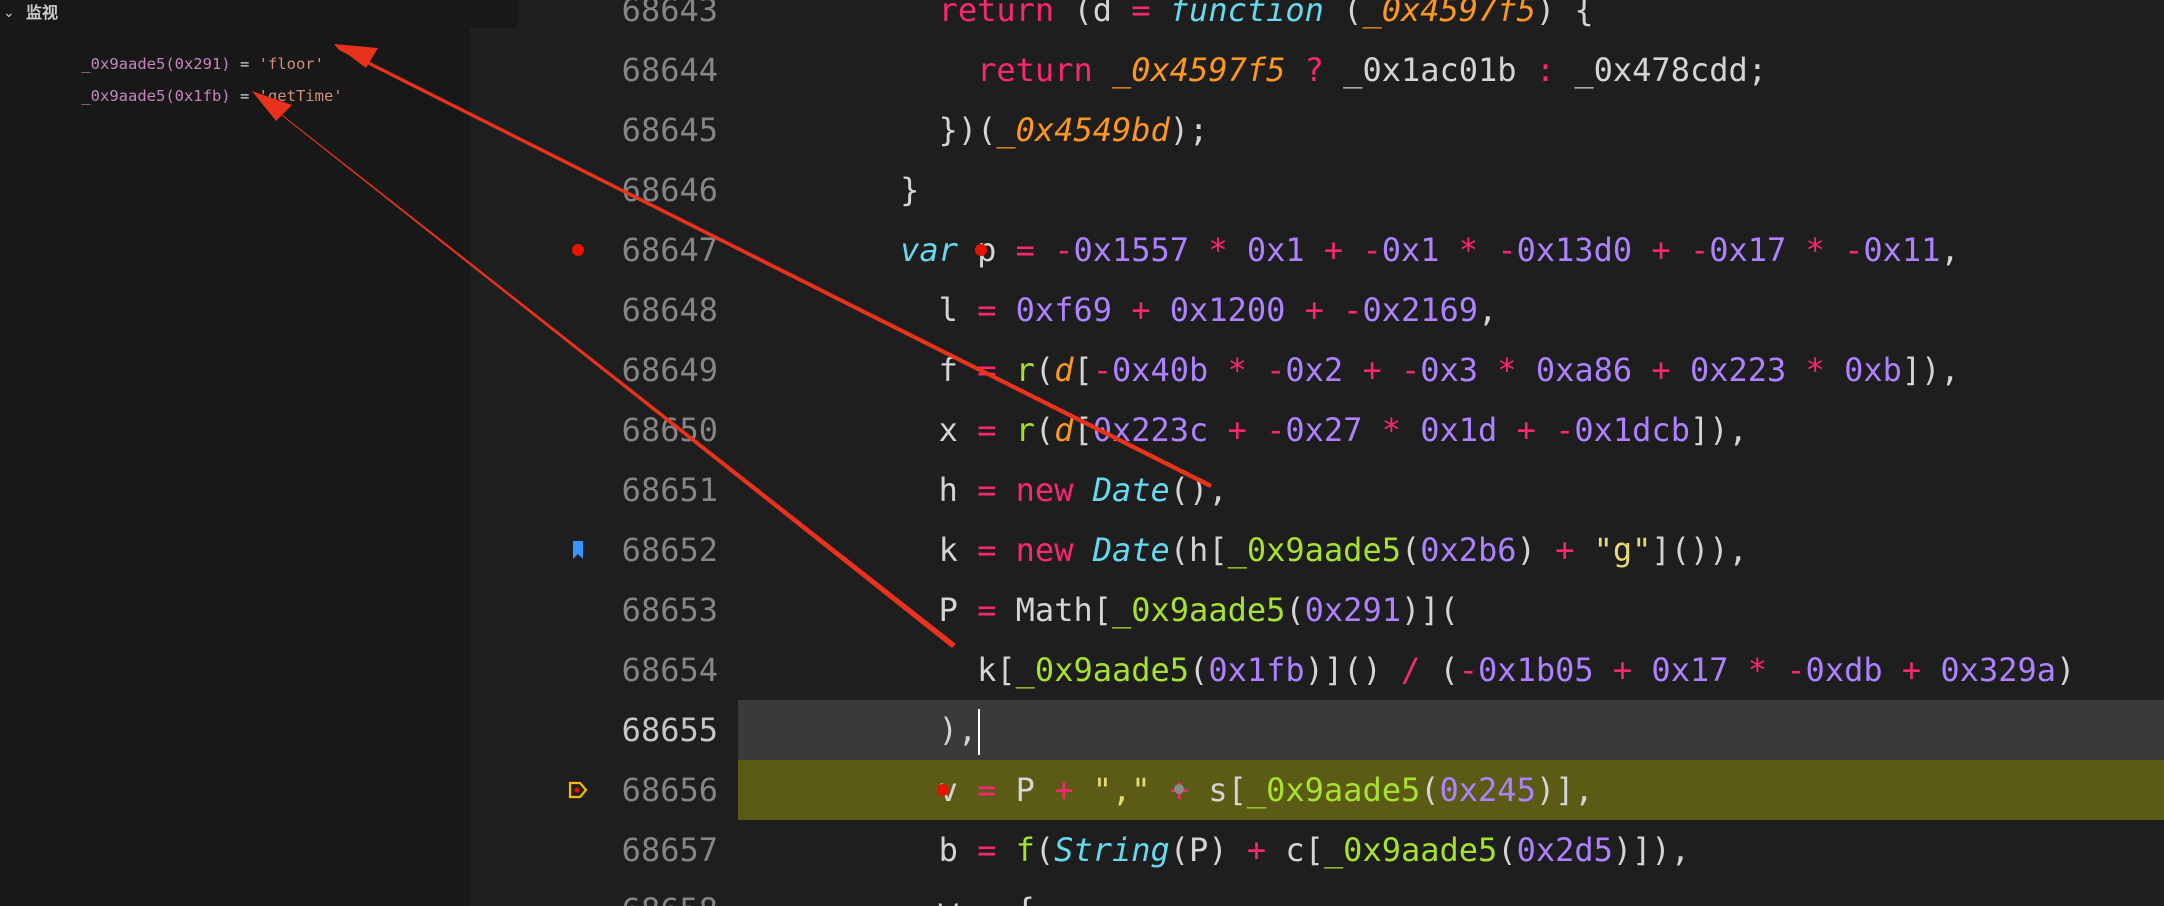 The width and height of the screenshot is (2164, 906). Describe the element at coordinates (669, 250) in the screenshot. I see `line-number: 68647` at that location.